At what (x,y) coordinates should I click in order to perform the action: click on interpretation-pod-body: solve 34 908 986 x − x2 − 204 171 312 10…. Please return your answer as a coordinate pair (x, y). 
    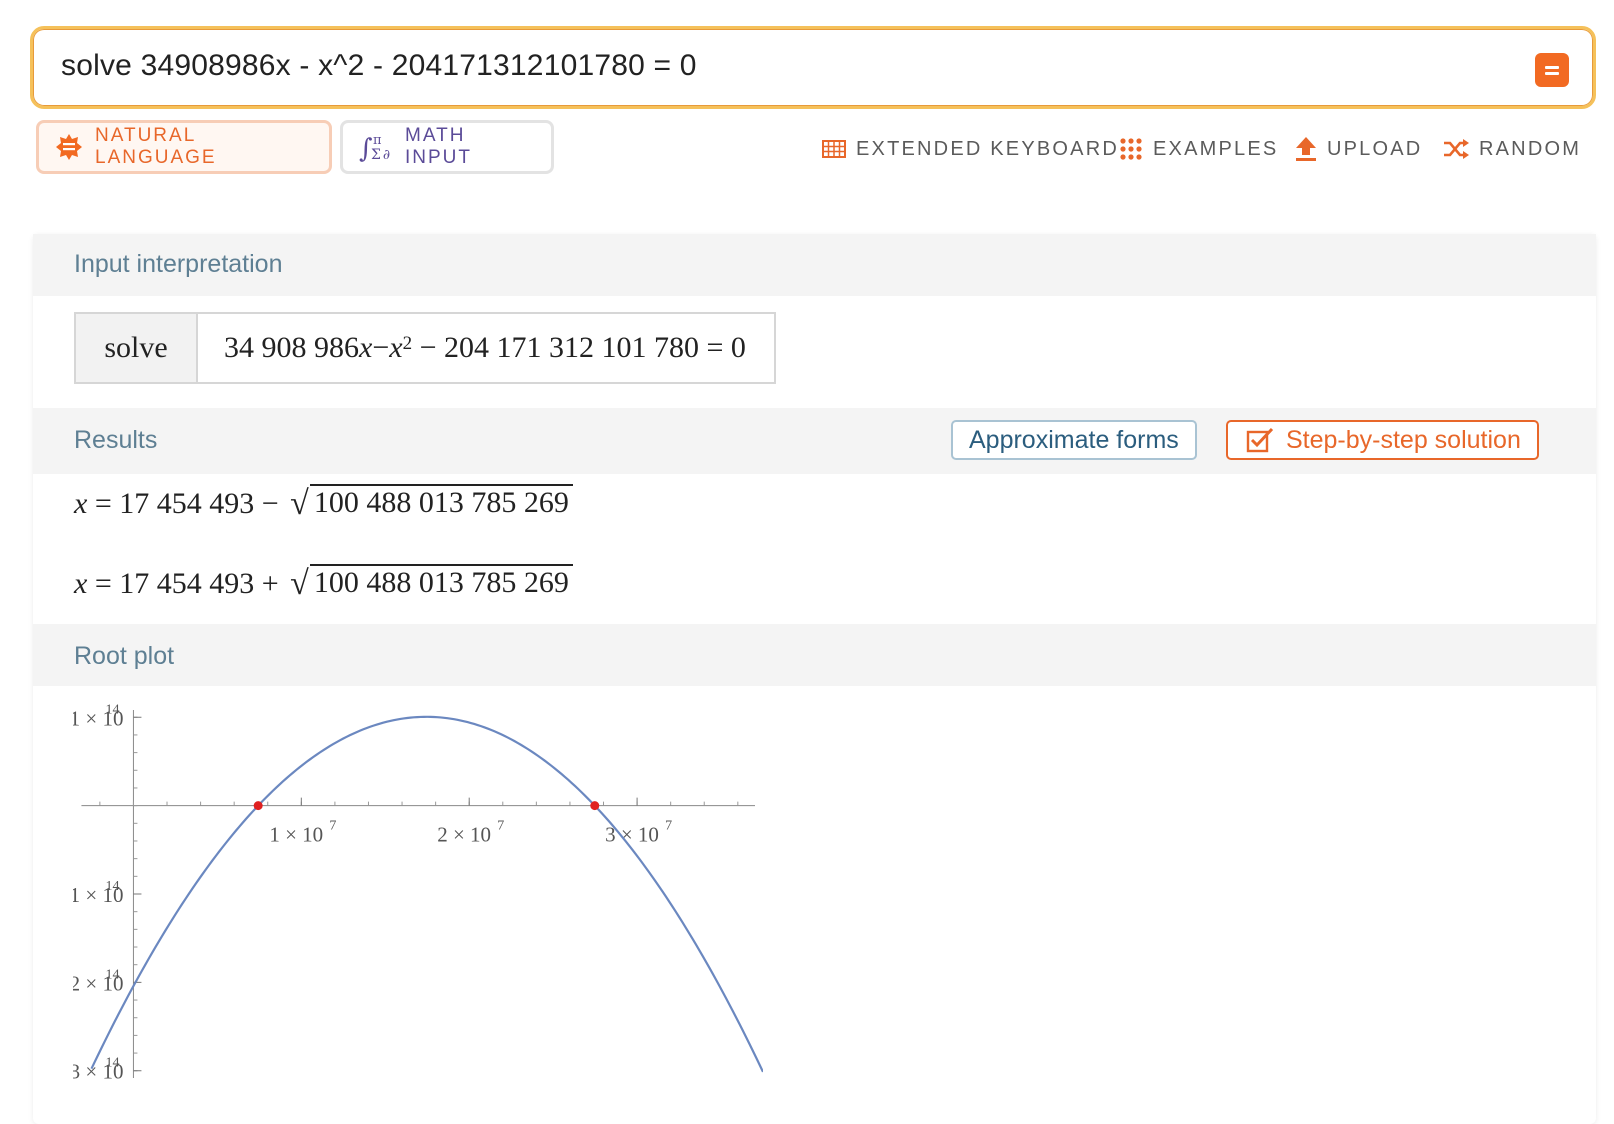
    Looking at the image, I should click on (814, 352).